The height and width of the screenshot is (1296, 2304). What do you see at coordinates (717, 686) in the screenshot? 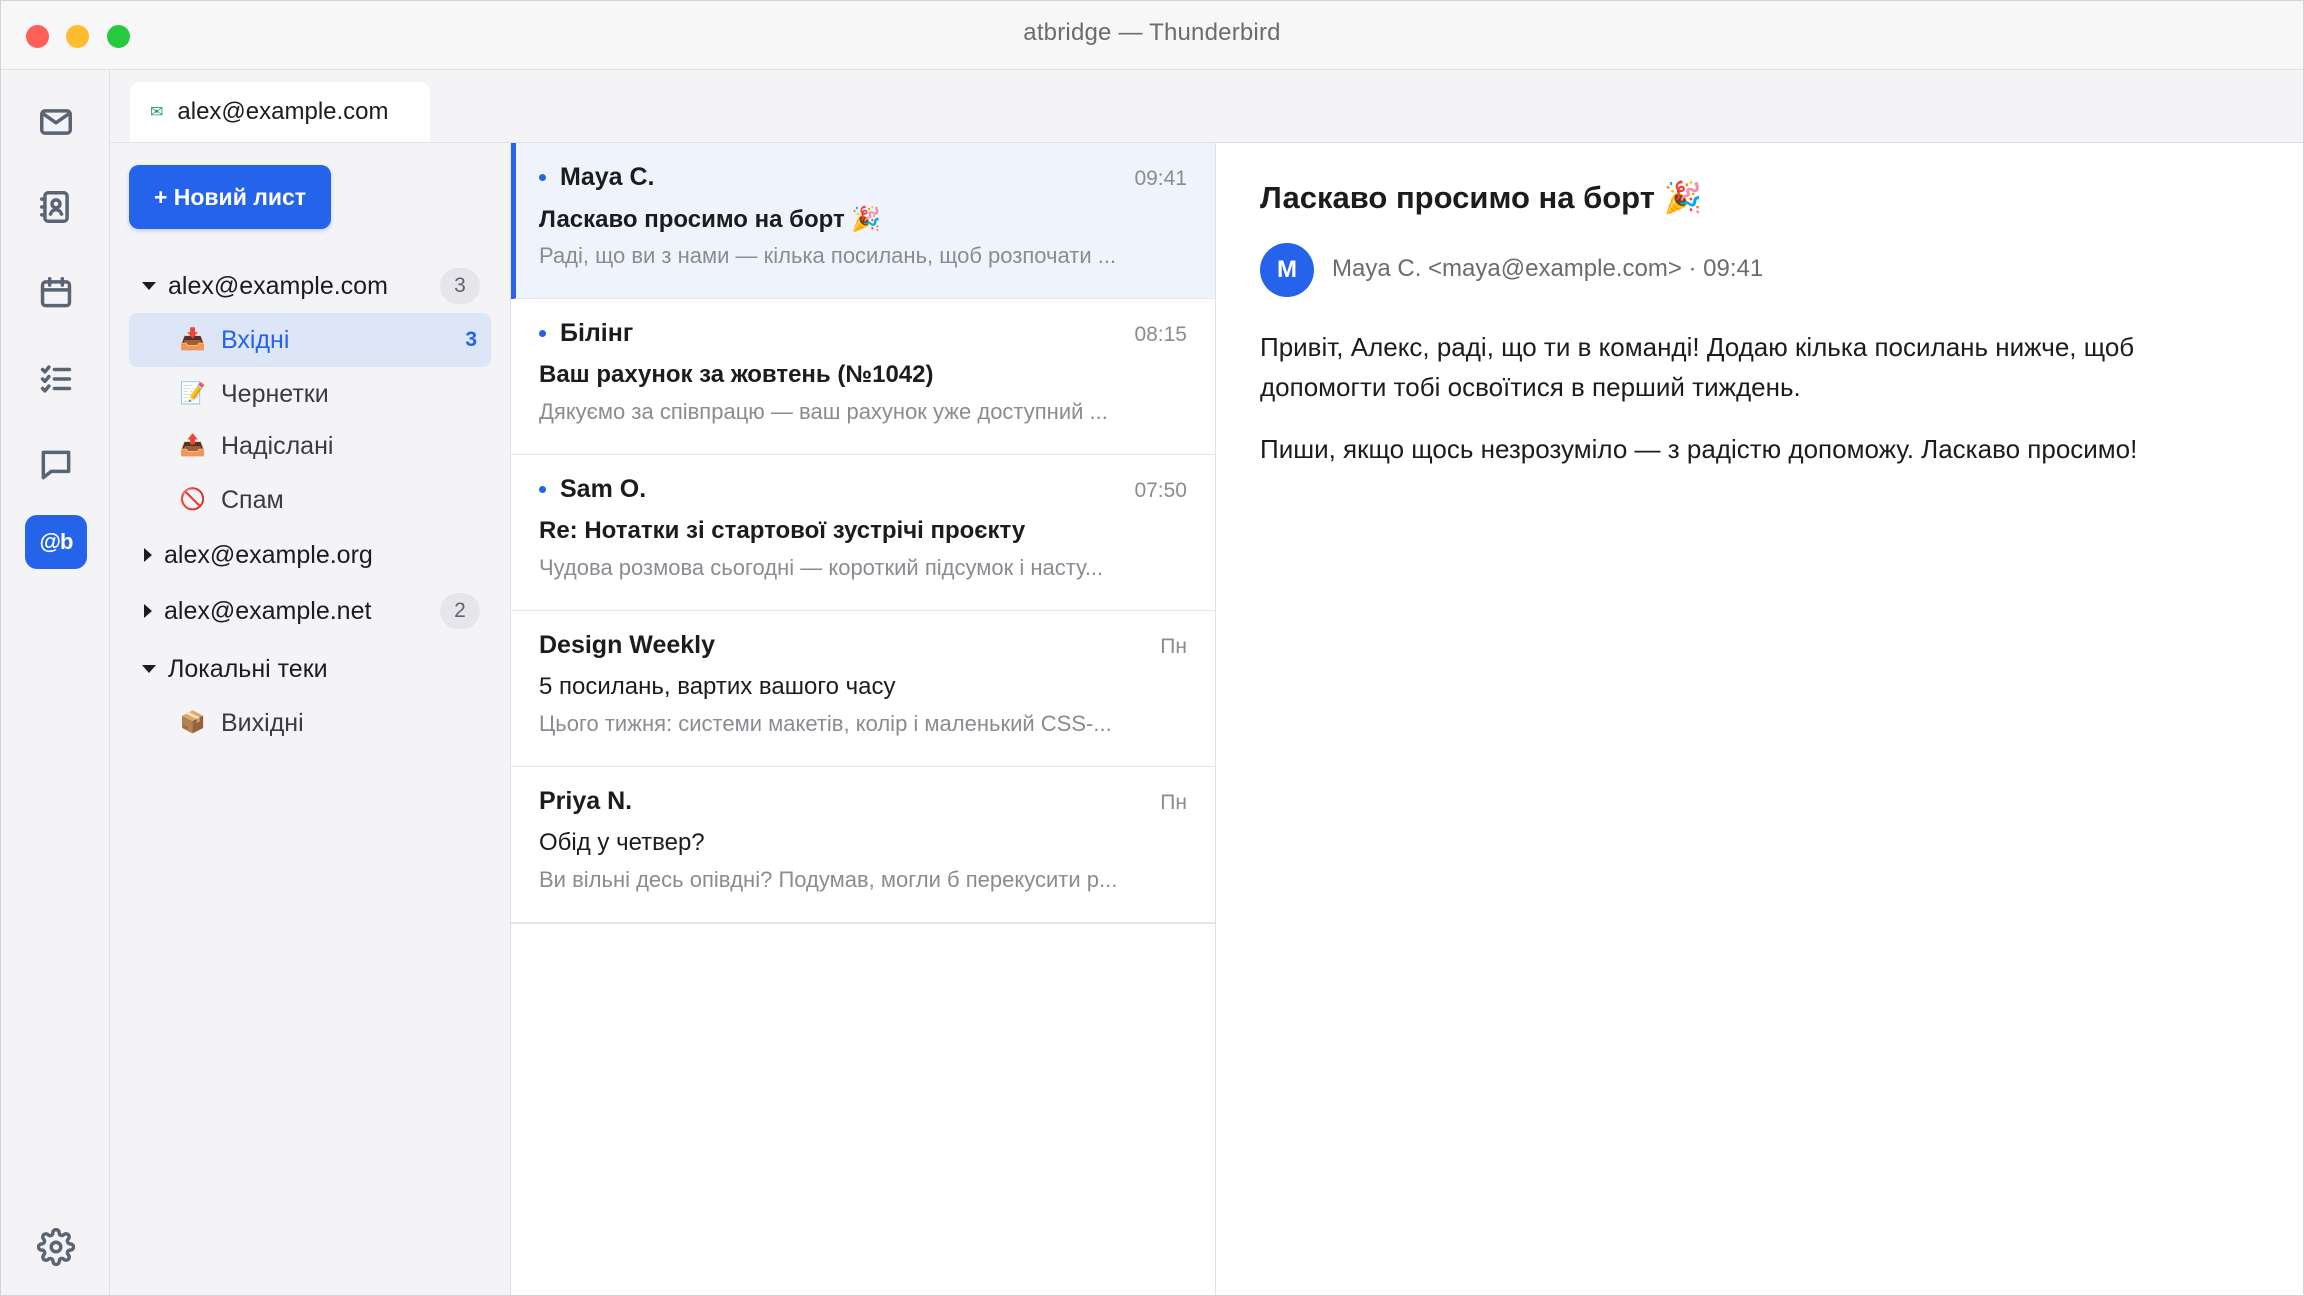
I see `message-subject: 5 посилань, вартих вашого часу` at bounding box center [717, 686].